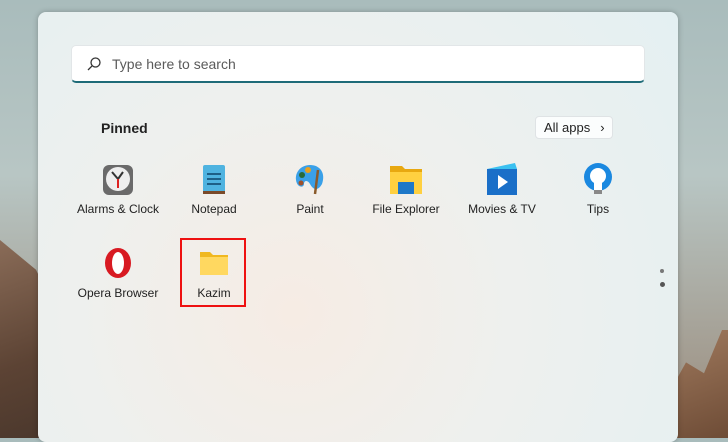 Image resolution: width=728 pixels, height=442 pixels. Describe the element at coordinates (502, 179) in the screenshot. I see `movies-tv-icon` at that location.